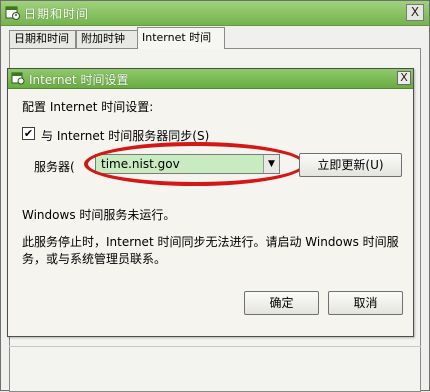 Image resolution: width=430 pixels, height=392 pixels. I want to click on chevron-down-icon: ▼, so click(271, 164).